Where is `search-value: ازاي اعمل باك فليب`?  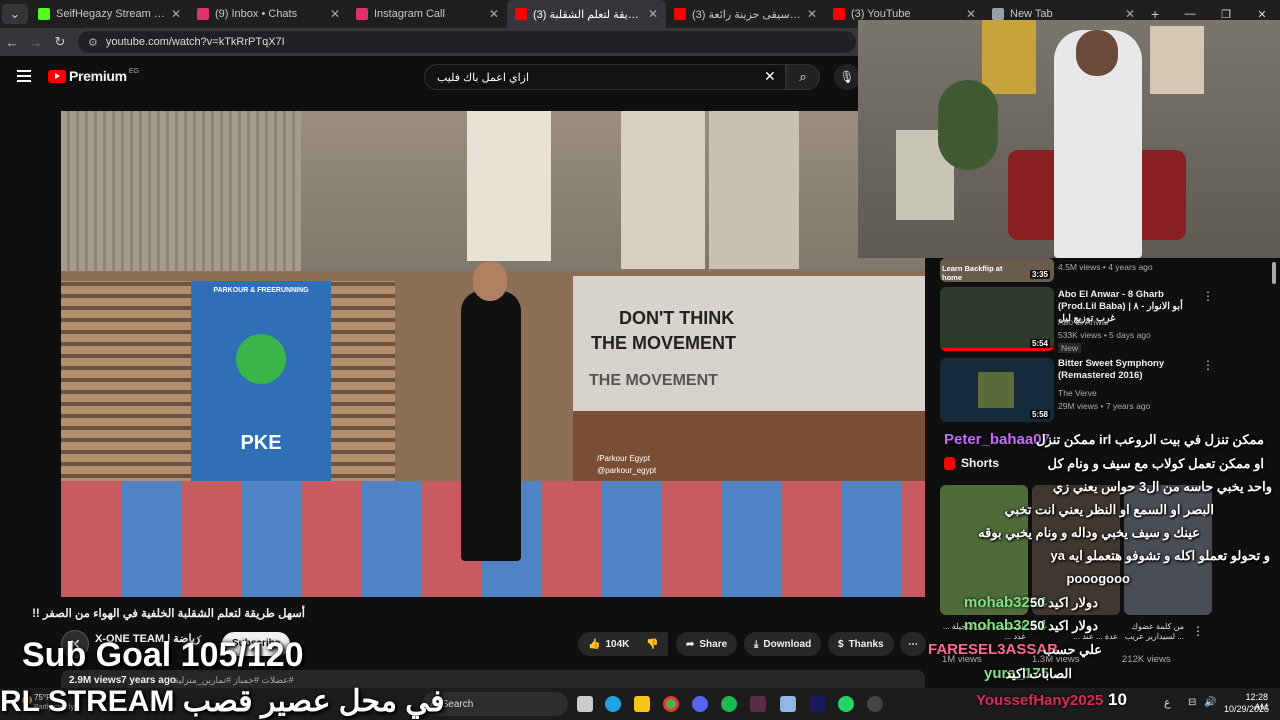
search-value: ازاي اعمل باك فليب is located at coordinates (483, 77).